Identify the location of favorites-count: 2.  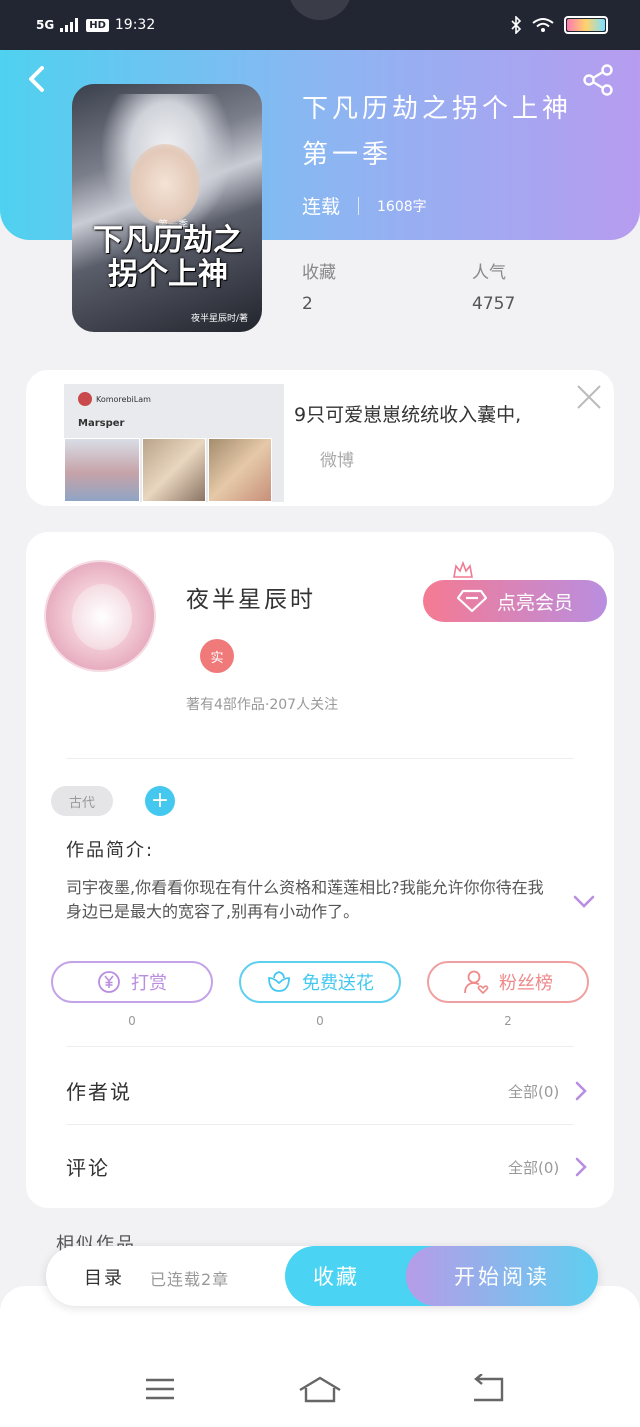
(307, 304).